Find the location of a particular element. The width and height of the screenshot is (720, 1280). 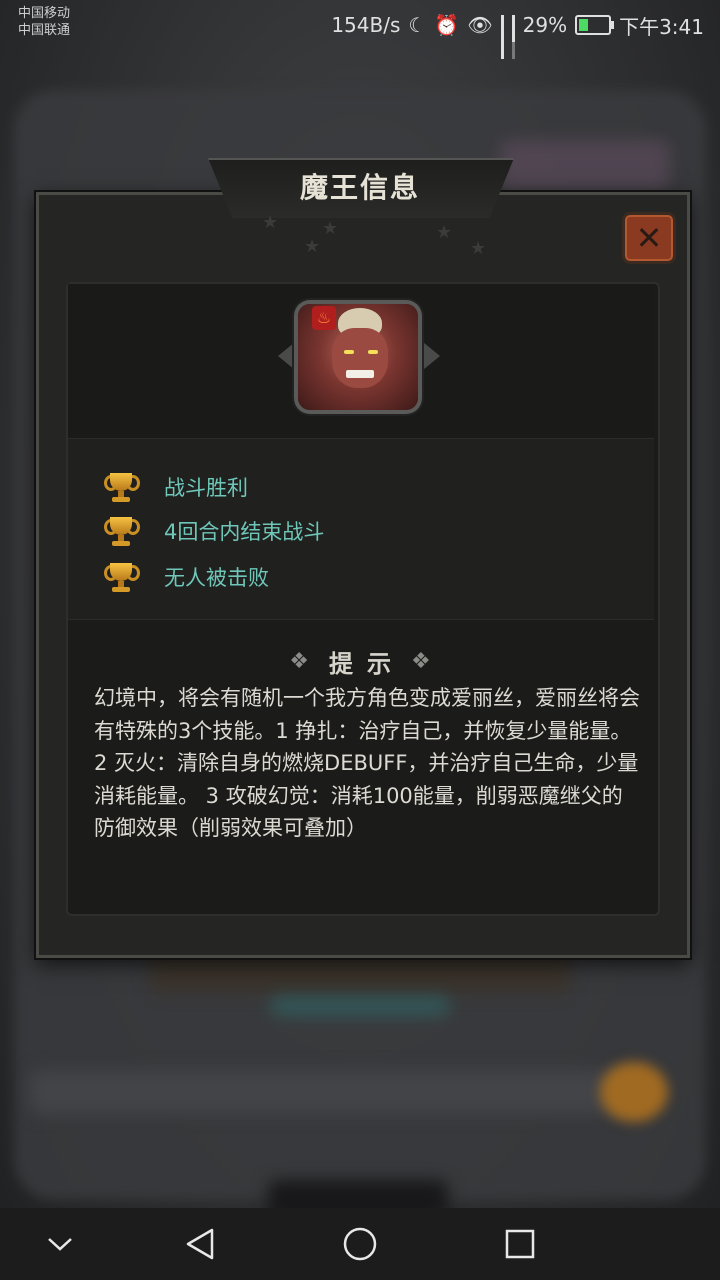

background-slots is located at coordinates (360, 972).